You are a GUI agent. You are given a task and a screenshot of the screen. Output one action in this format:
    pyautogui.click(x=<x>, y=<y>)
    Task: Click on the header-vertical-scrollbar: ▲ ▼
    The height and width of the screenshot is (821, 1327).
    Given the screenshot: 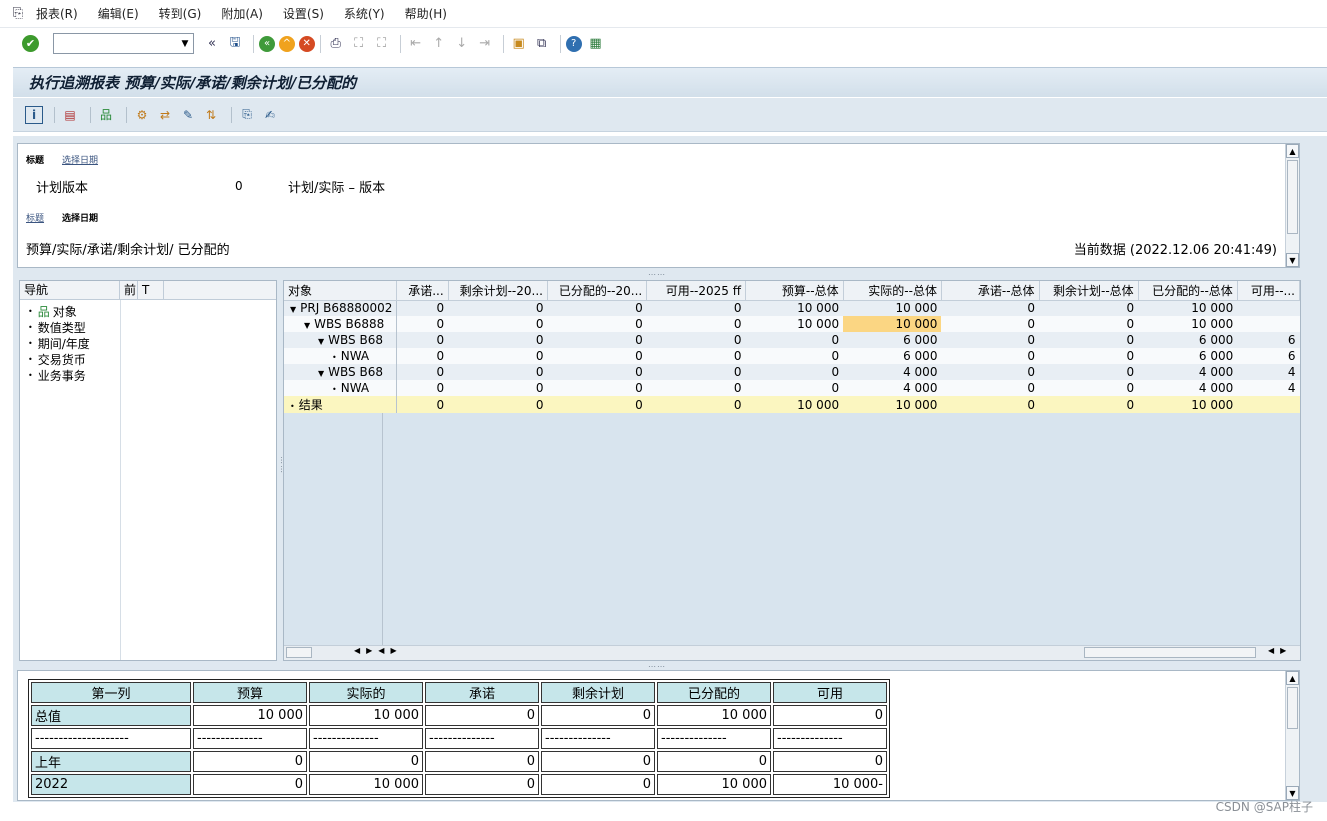 What is the action you would take?
    pyautogui.click(x=1292, y=205)
    